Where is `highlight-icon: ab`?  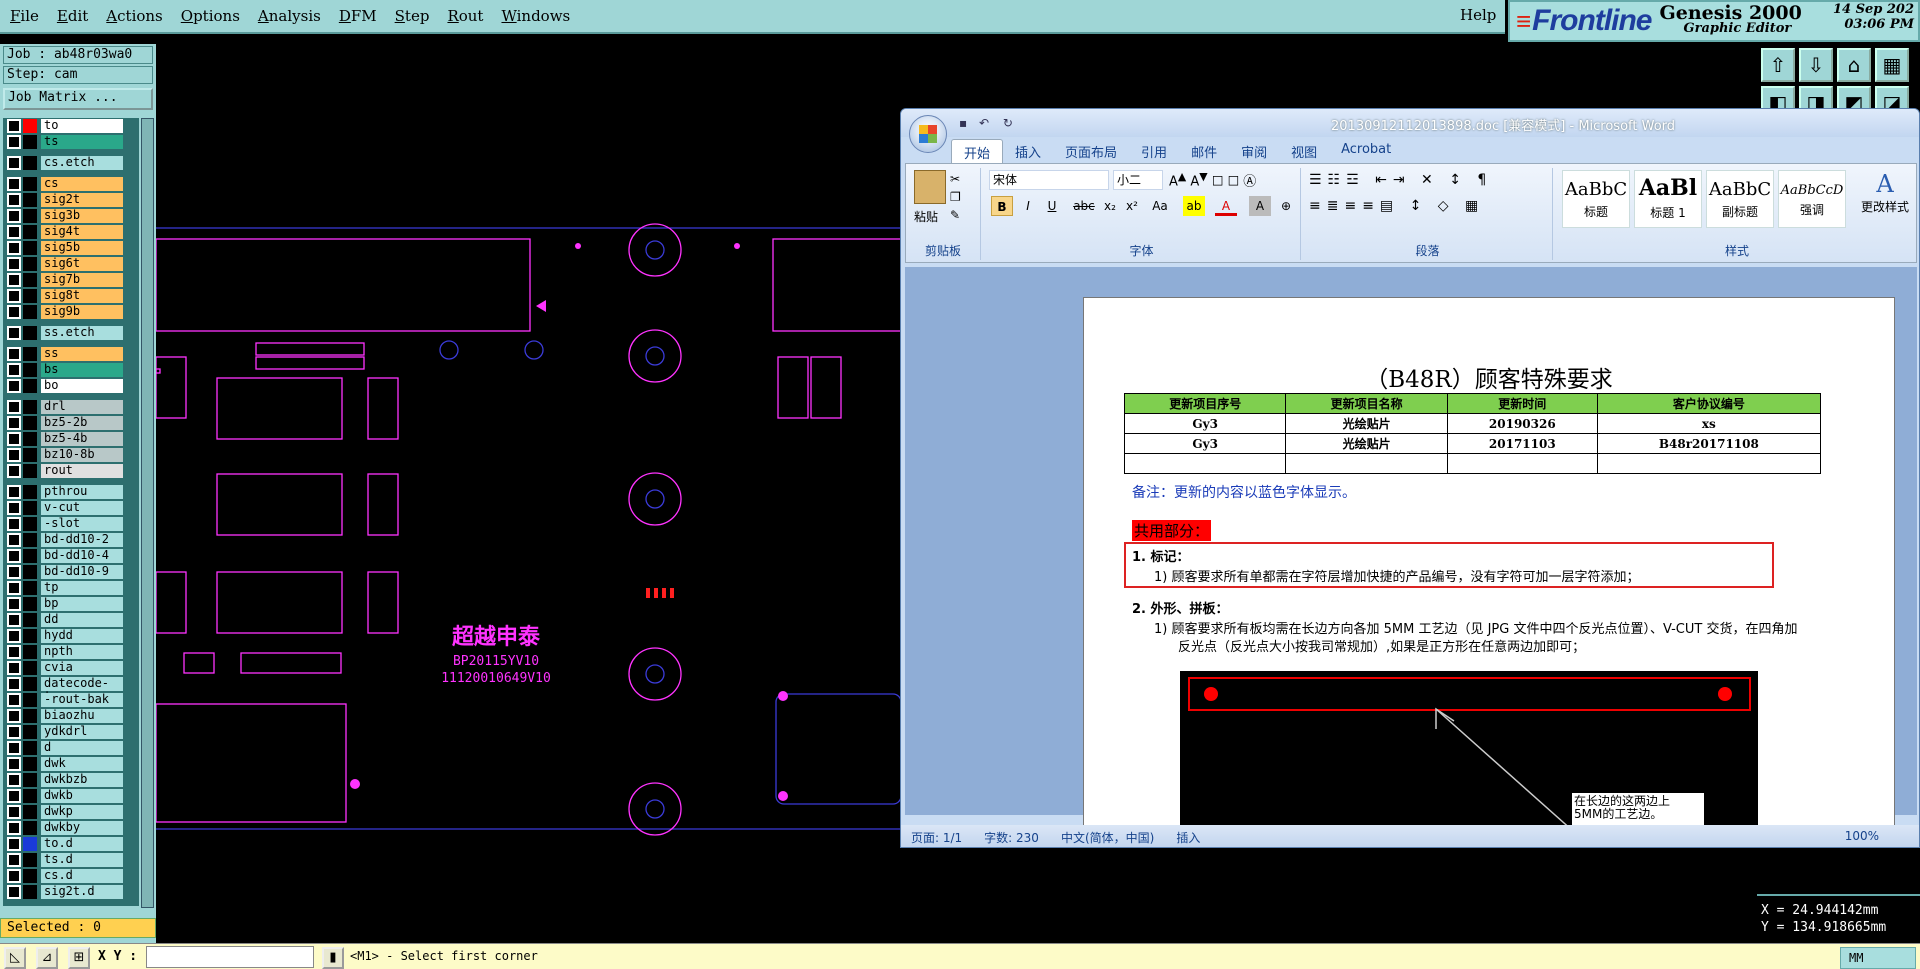
highlight-icon: ab is located at coordinates (1194, 206).